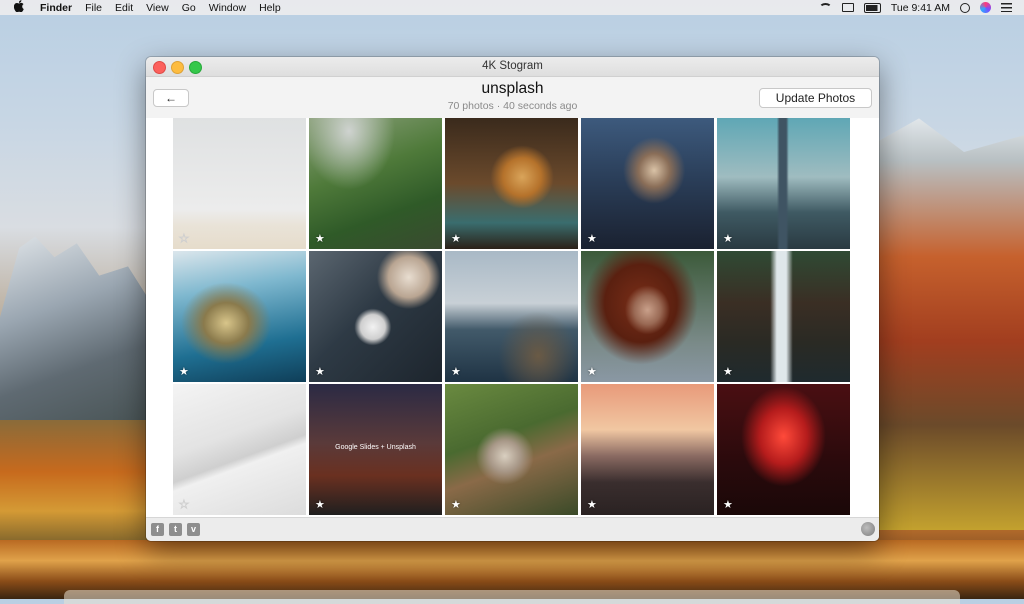 Image resolution: width=1024 pixels, height=604 pixels. What do you see at coordinates (85, 485) in the screenshot?
I see `desktop-wallpaper-trees-left` at bounding box center [85, 485].